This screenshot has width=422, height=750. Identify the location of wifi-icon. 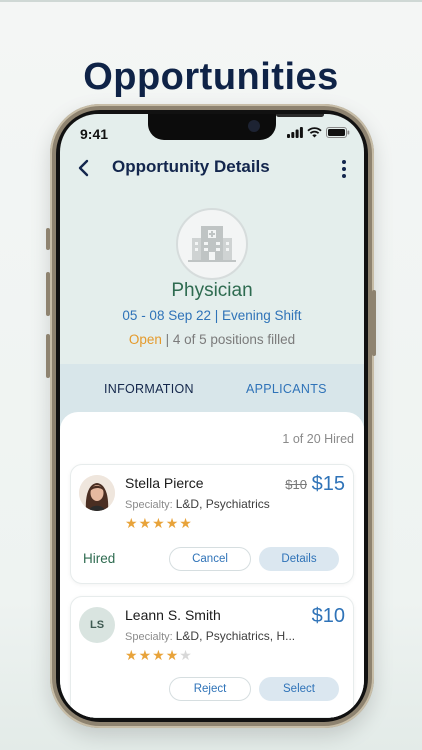
(314, 132).